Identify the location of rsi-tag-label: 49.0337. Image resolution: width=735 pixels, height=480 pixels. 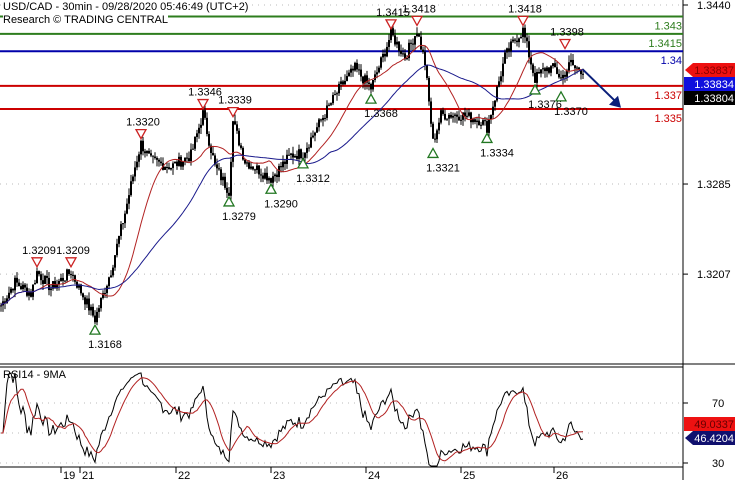
(714, 425).